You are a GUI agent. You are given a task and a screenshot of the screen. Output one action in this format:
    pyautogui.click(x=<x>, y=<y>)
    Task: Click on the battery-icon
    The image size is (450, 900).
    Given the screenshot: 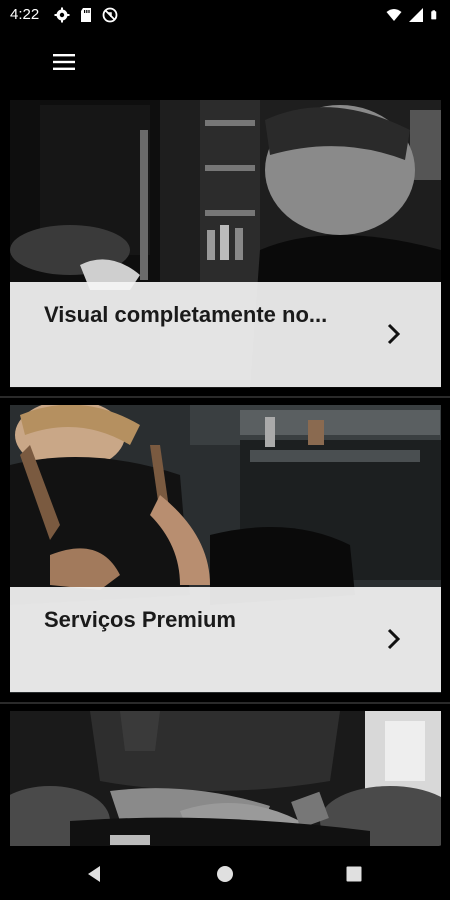 What is the action you would take?
    pyautogui.click(x=434, y=15)
    